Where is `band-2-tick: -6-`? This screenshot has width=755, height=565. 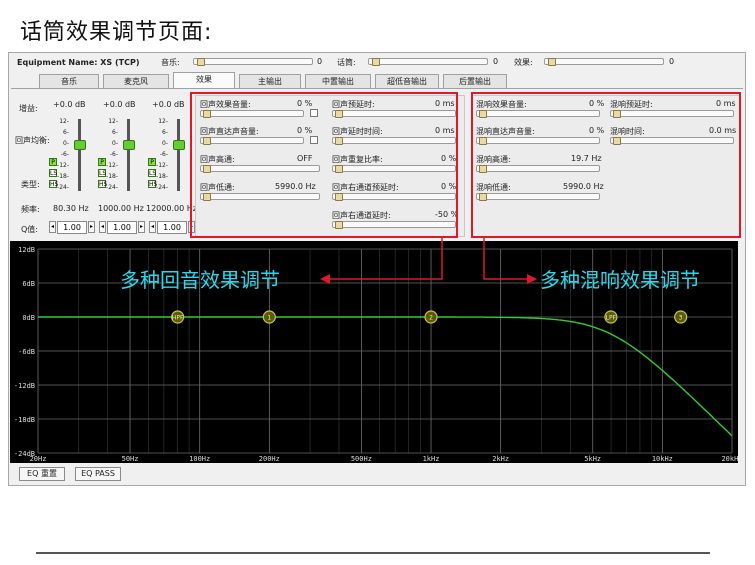
band-2-tick: -6- is located at coordinates (113, 154).